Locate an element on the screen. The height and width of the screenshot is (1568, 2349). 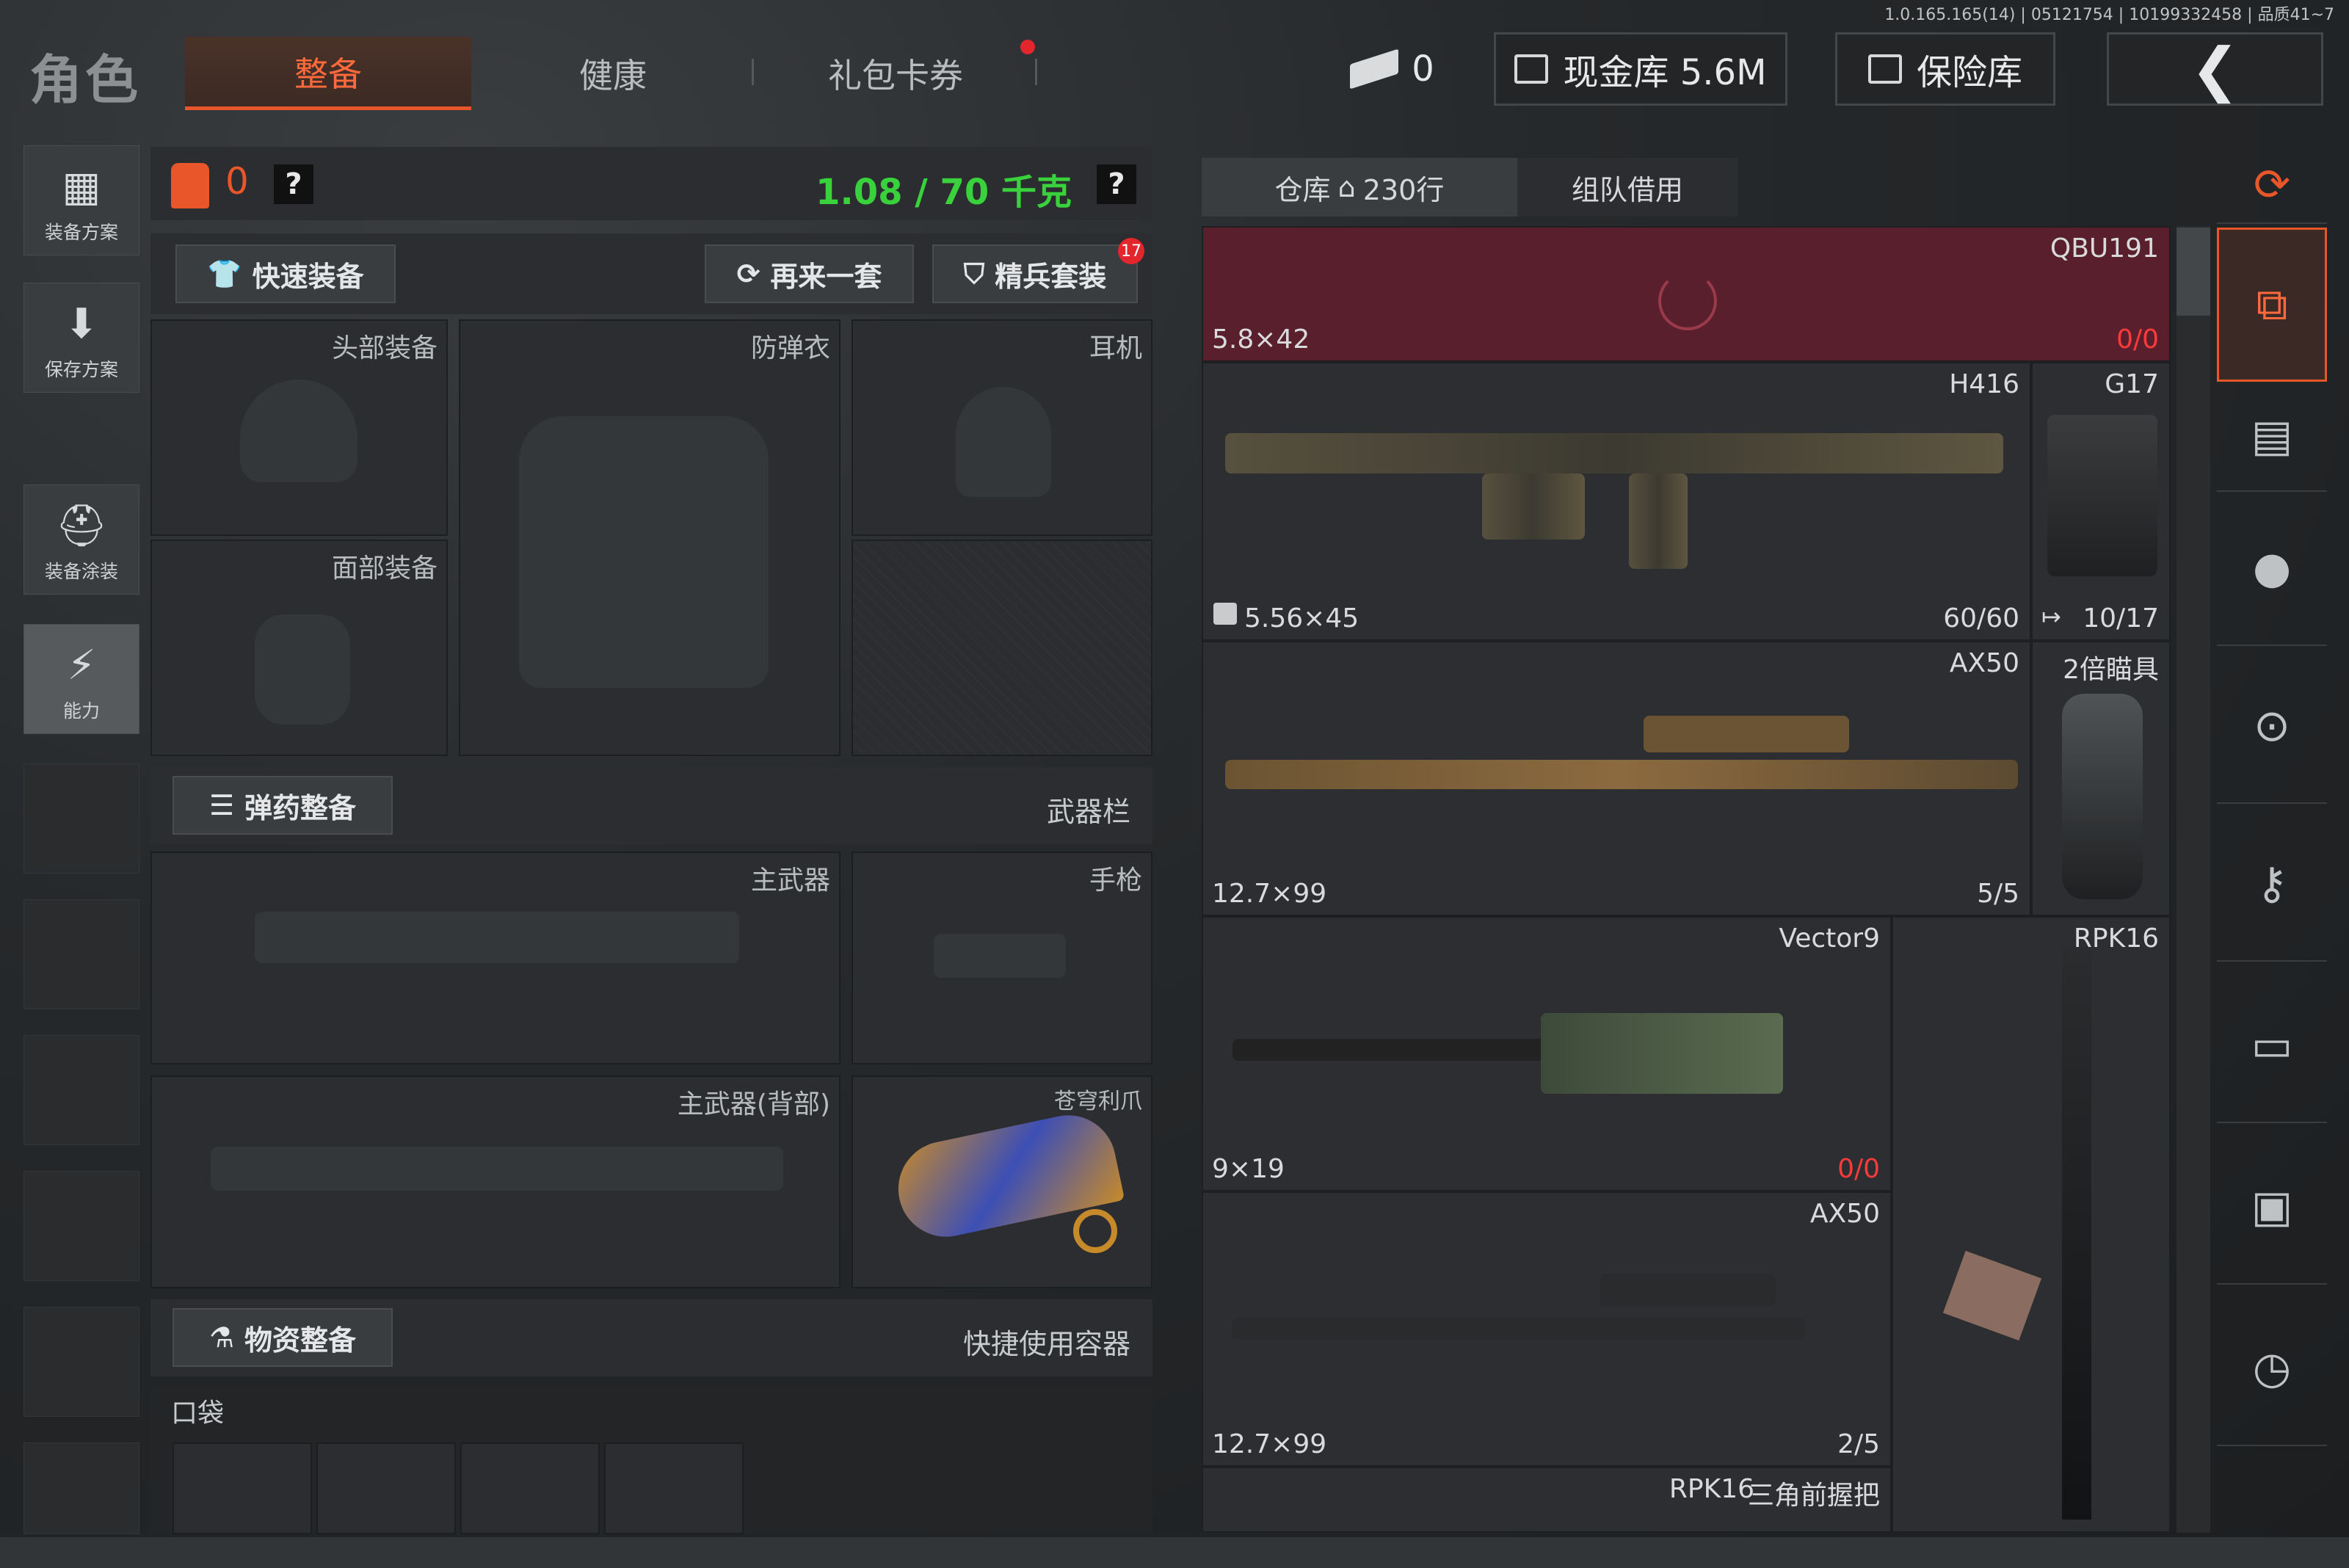
category-ammo-icon: ⊙ is located at coordinates (2272, 727).